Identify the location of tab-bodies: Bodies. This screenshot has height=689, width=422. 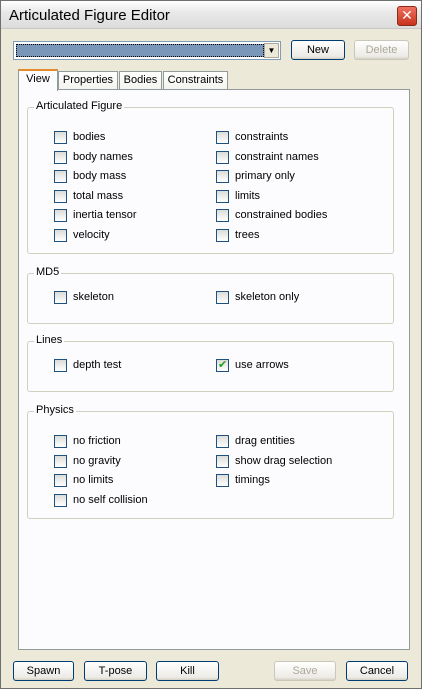
(140, 80).